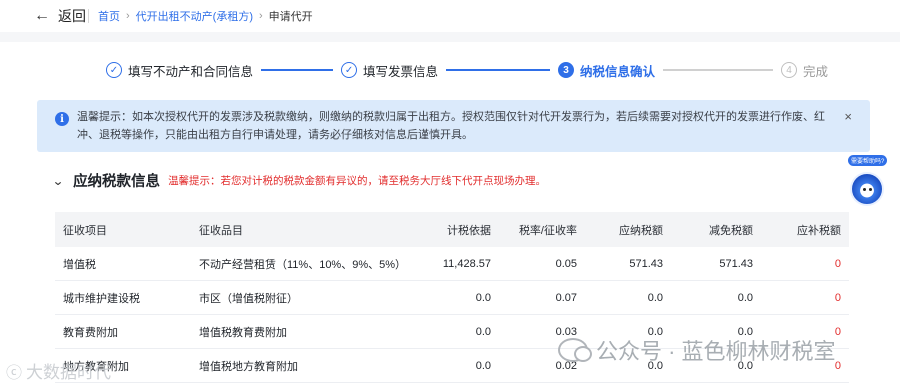 Image resolution: width=900 pixels, height=385 pixels. What do you see at coordinates (466, 263) in the screenshot?
I see `table-cell: 11,428.57` at bounding box center [466, 263].